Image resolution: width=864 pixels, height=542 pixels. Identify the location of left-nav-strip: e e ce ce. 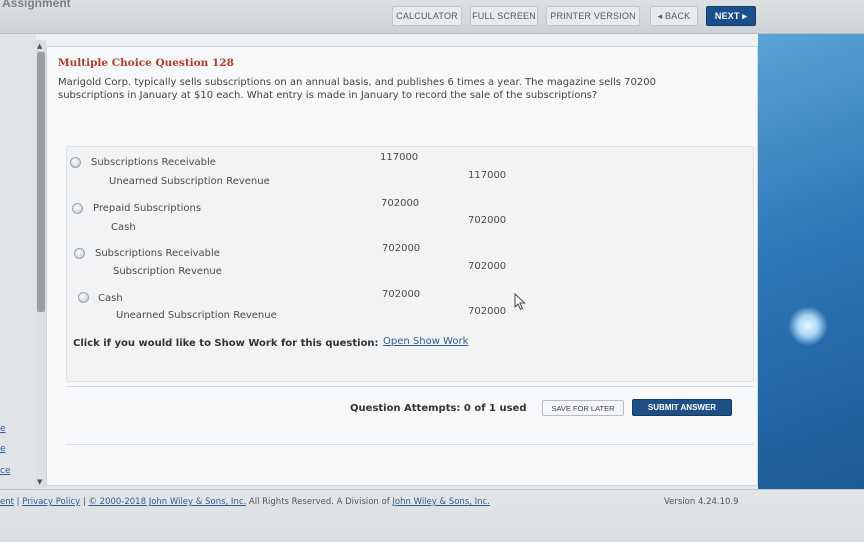
(18, 268).